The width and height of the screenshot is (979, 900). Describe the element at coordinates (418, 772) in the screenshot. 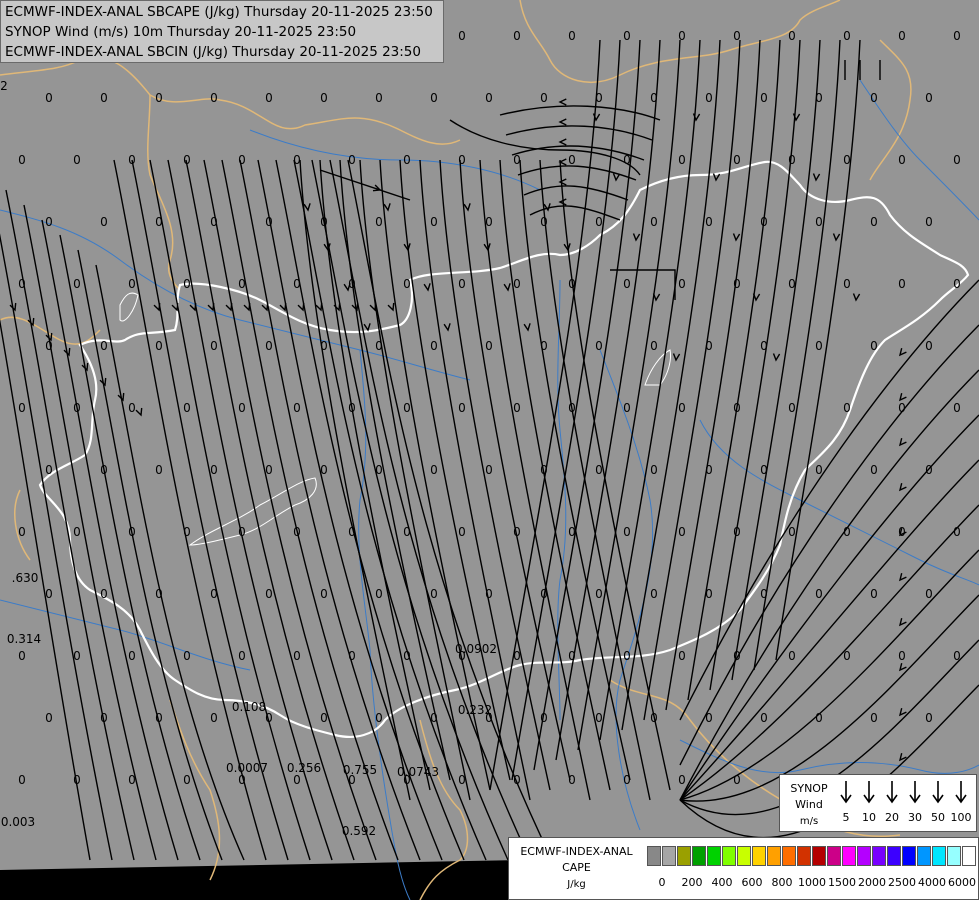

I see `cape-value: 0.0743` at that location.